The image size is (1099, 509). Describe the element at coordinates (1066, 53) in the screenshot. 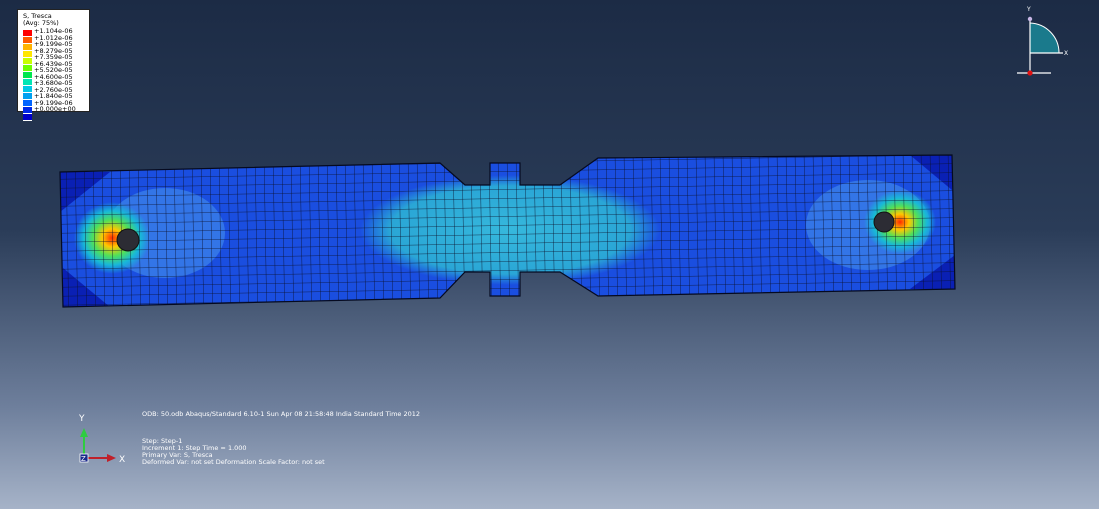

I see `triad-x-label: X` at that location.